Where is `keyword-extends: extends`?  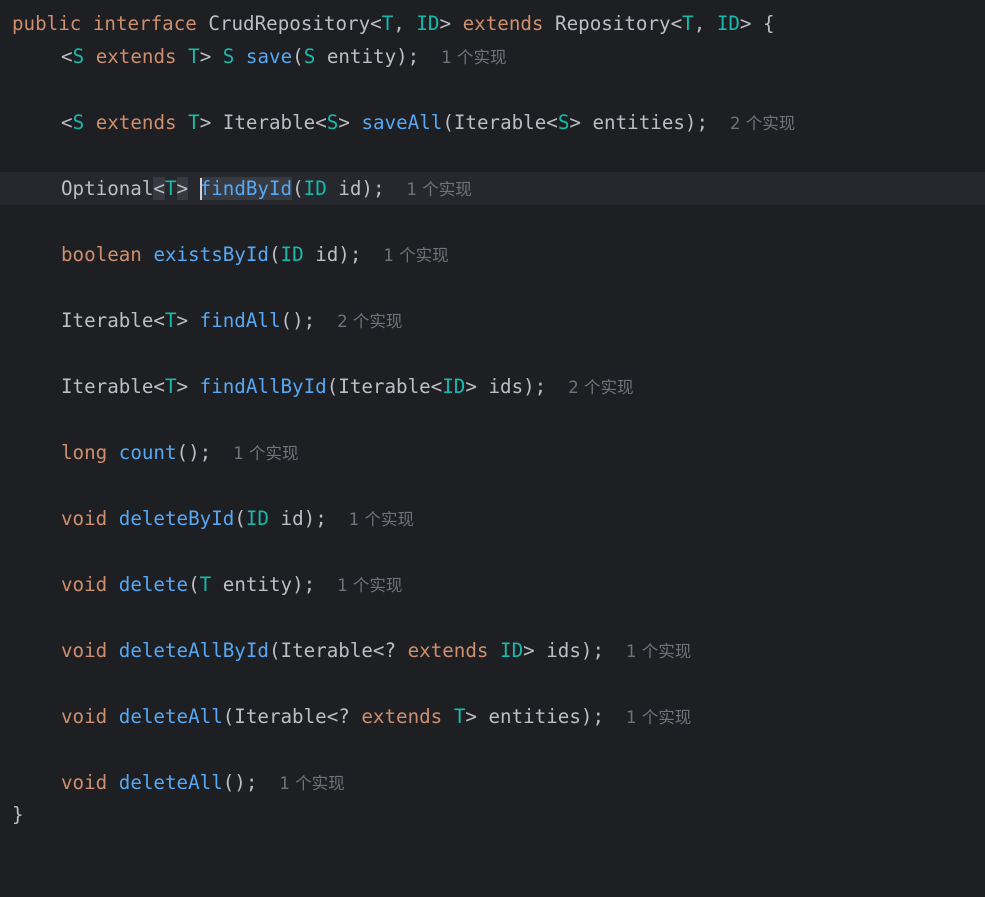 keyword-extends: extends is located at coordinates (503, 23).